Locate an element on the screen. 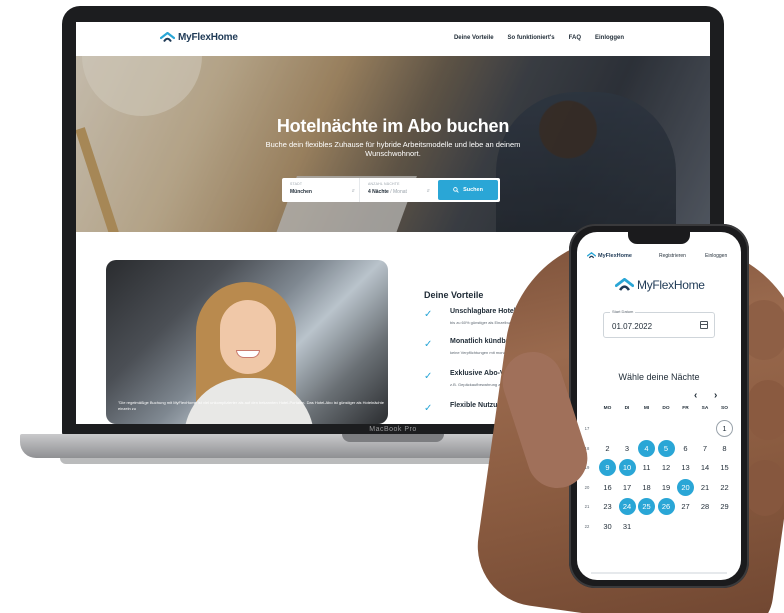  nav-link-faq: FAQ is located at coordinates (575, 38).